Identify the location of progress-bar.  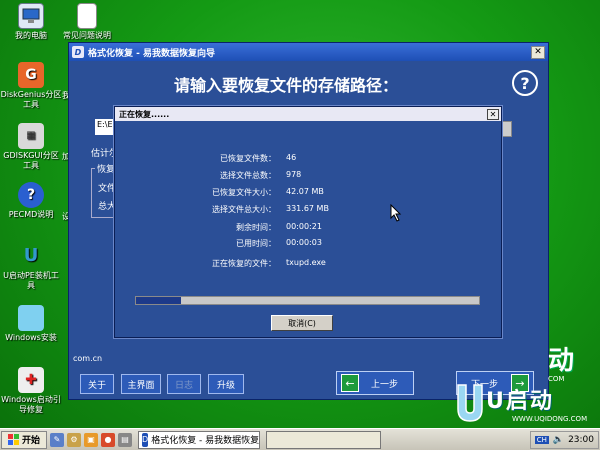
(307, 300).